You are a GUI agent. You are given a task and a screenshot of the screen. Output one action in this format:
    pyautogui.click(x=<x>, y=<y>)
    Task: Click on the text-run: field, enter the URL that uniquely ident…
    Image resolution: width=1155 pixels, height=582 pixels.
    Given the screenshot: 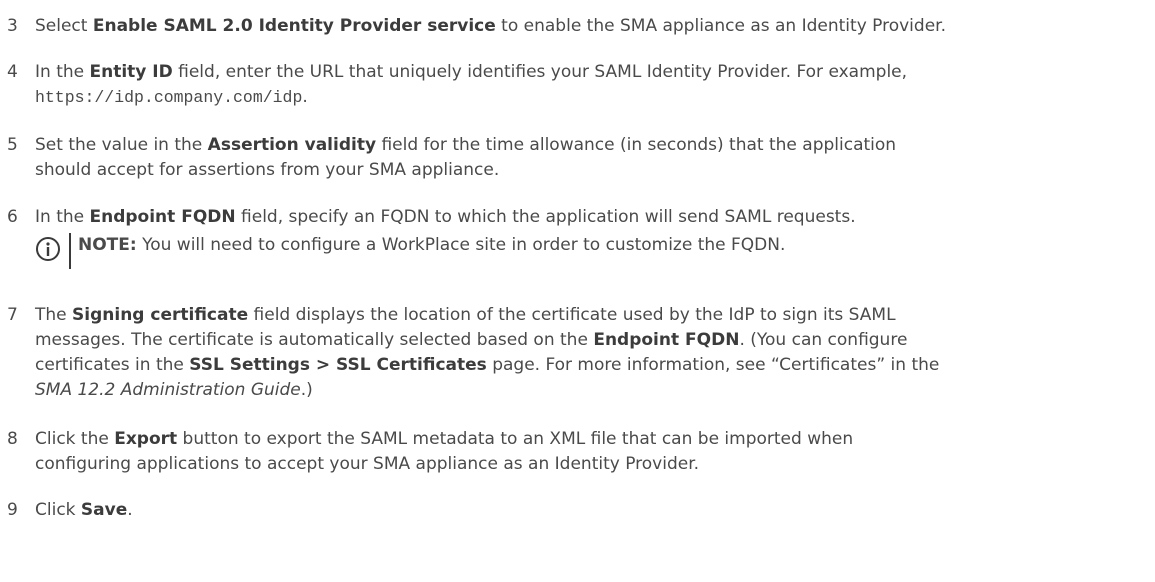 What is the action you would take?
    pyautogui.click(x=540, y=72)
    